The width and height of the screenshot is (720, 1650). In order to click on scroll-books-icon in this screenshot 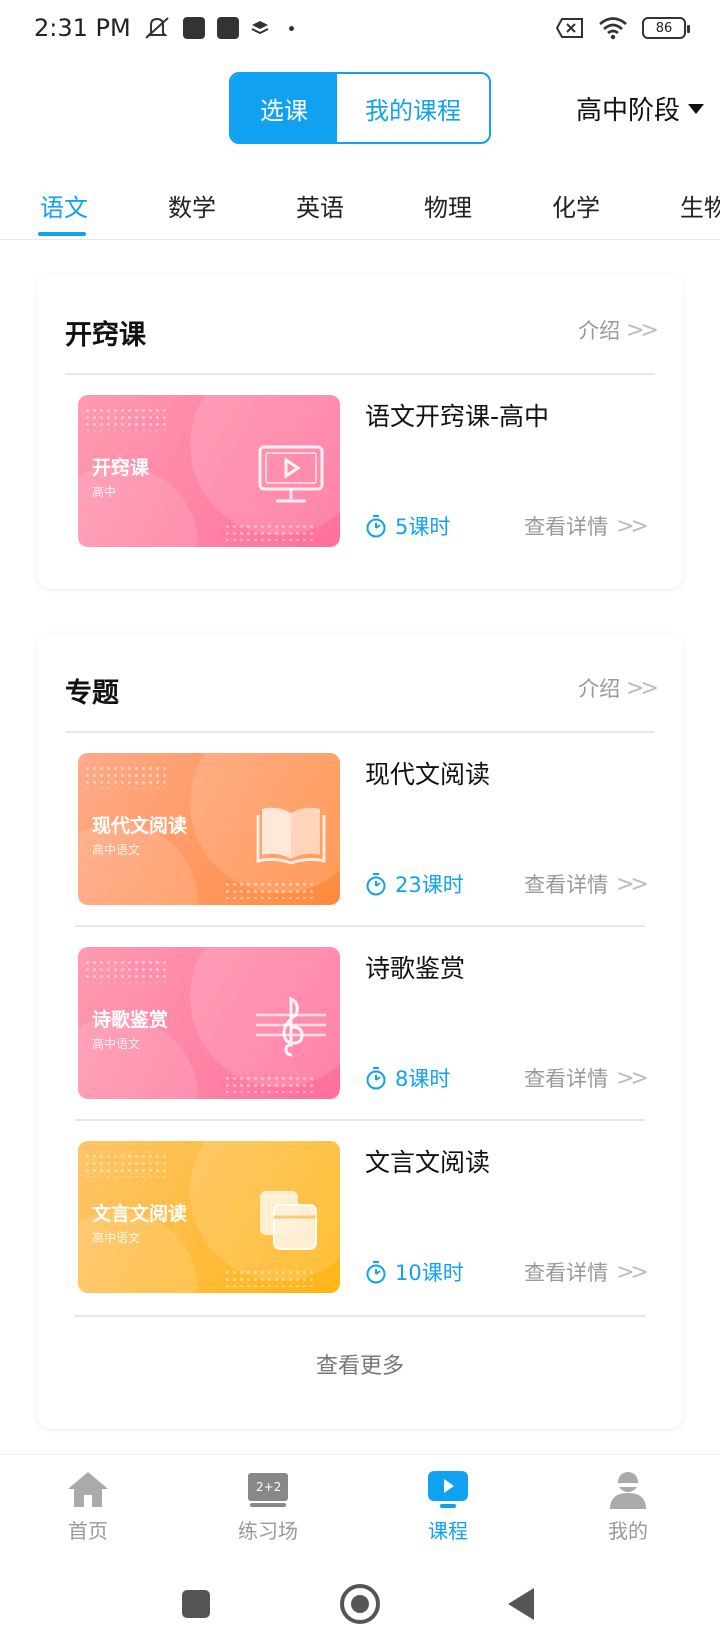, I will do `click(288, 1220)`.